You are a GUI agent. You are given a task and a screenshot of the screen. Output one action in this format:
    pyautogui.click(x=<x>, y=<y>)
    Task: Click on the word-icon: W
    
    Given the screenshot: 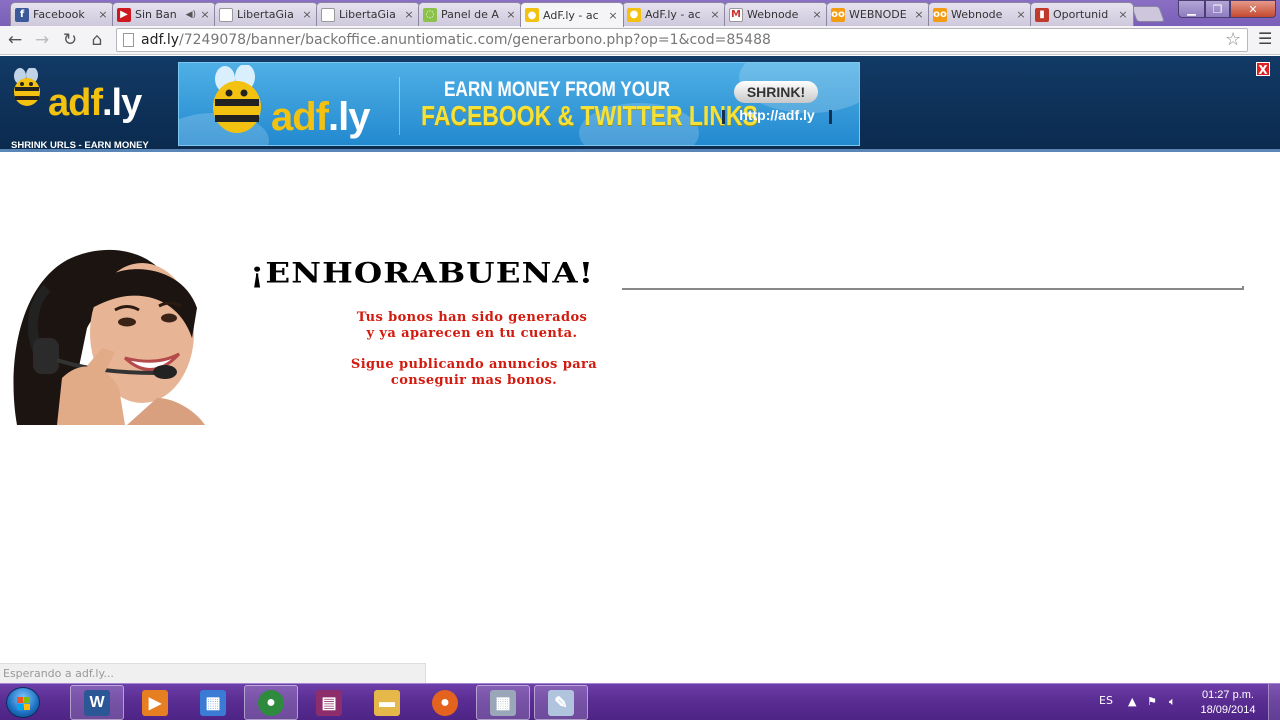 What is the action you would take?
    pyautogui.click(x=97, y=702)
    